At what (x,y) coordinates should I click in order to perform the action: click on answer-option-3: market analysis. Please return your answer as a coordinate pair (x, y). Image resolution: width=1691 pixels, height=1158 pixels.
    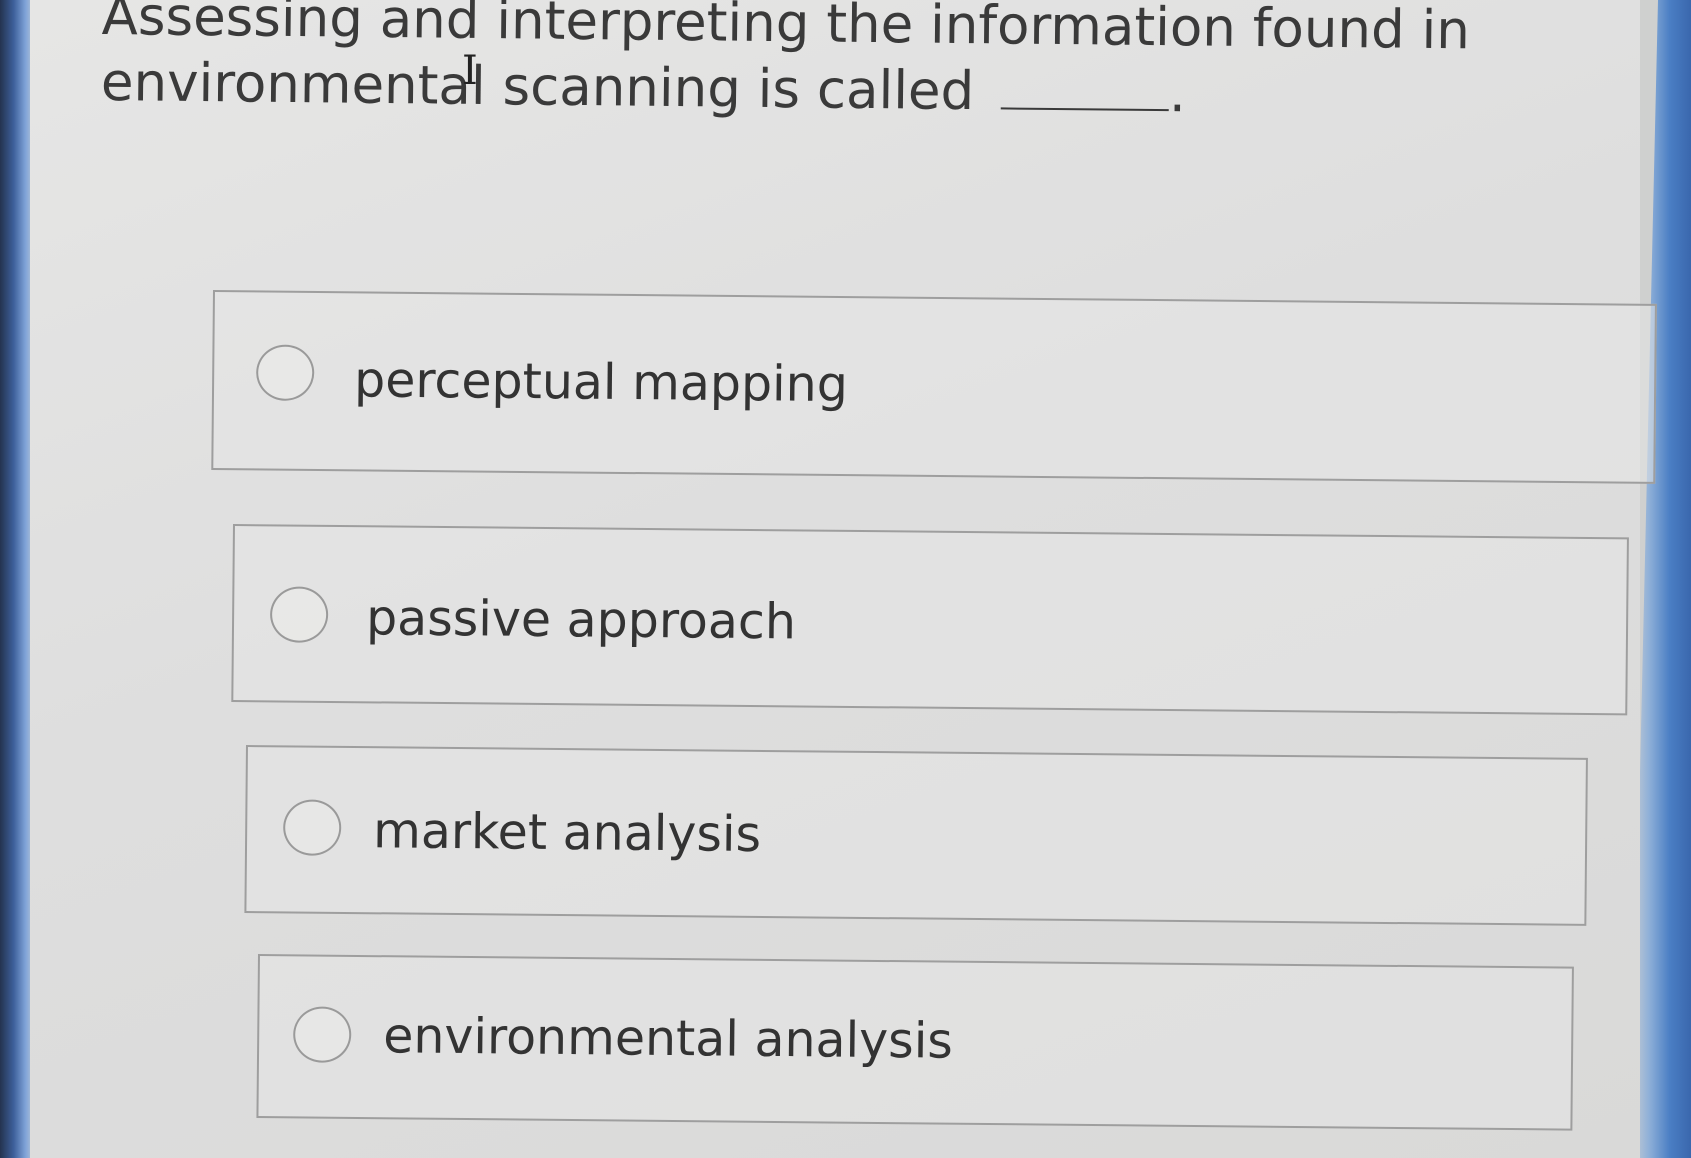
    Looking at the image, I should click on (916, 835).